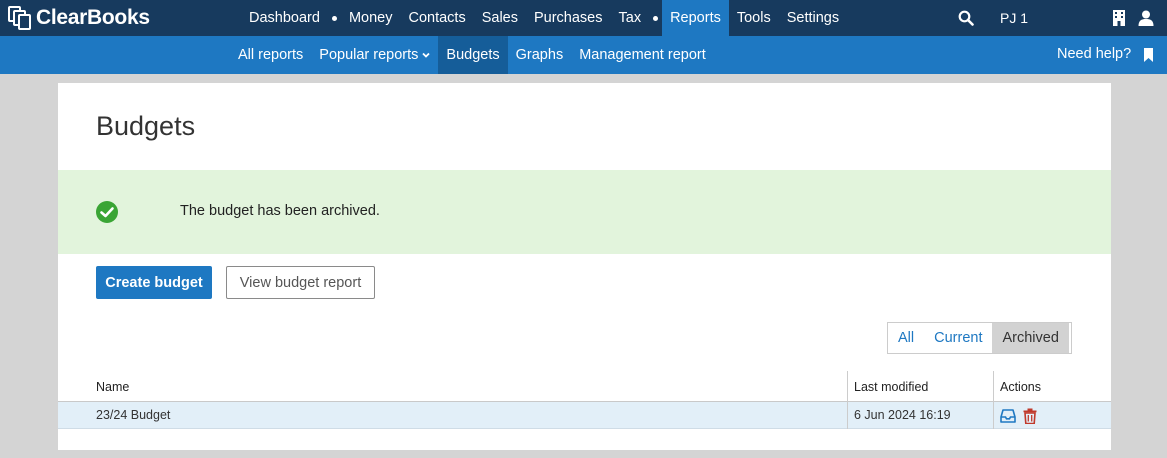 The height and width of the screenshot is (458, 1167). I want to click on building-icon, so click(1119, 18).